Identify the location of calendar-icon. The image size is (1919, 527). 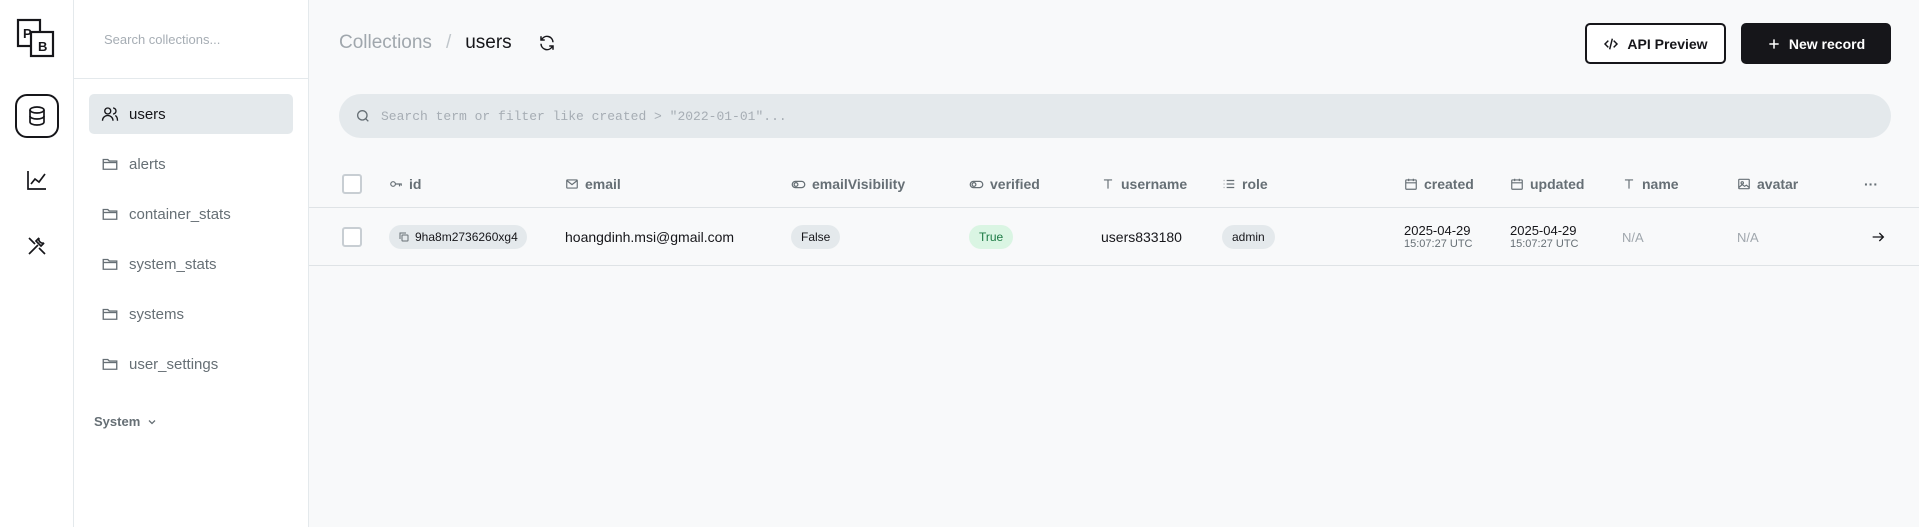
(1517, 184).